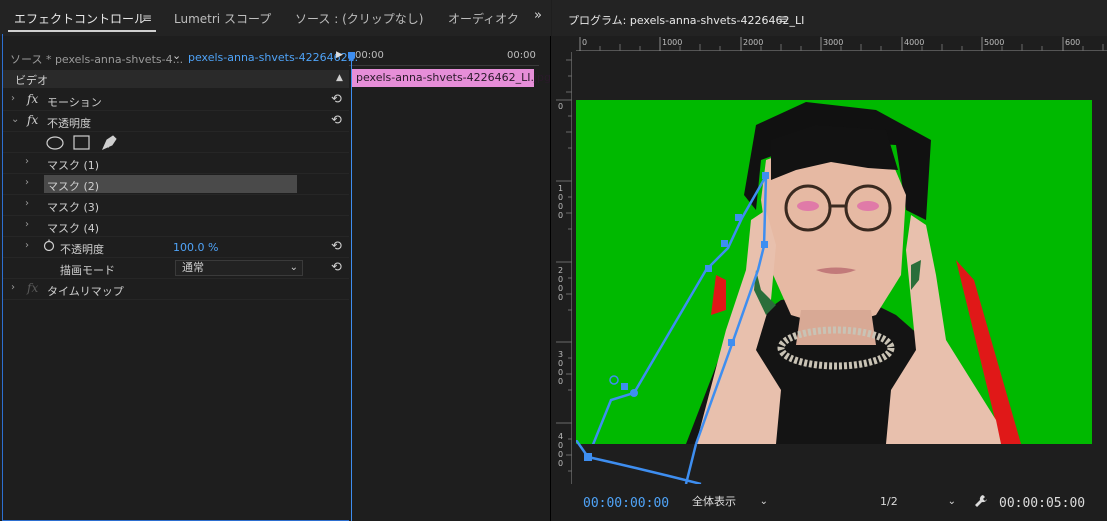 The height and width of the screenshot is (521, 1107). I want to click on duration-timecode: 00:00:05:00, so click(1042, 503).